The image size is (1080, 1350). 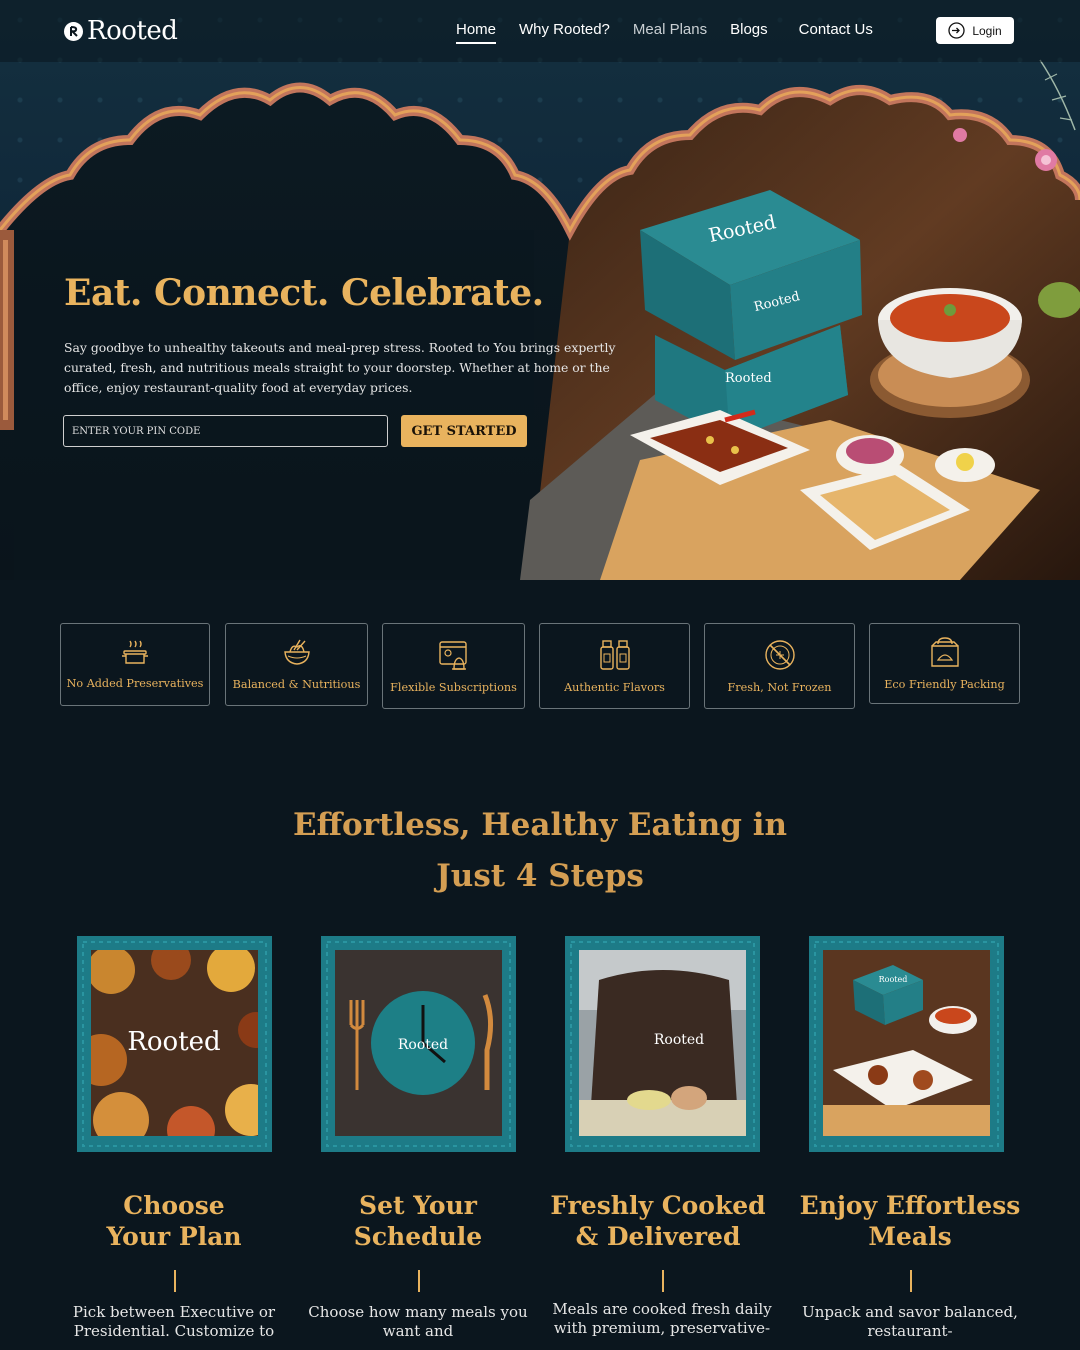 What do you see at coordinates (564, 32) in the screenshot?
I see `nav-link-why-rooted: Why Rooted?` at bounding box center [564, 32].